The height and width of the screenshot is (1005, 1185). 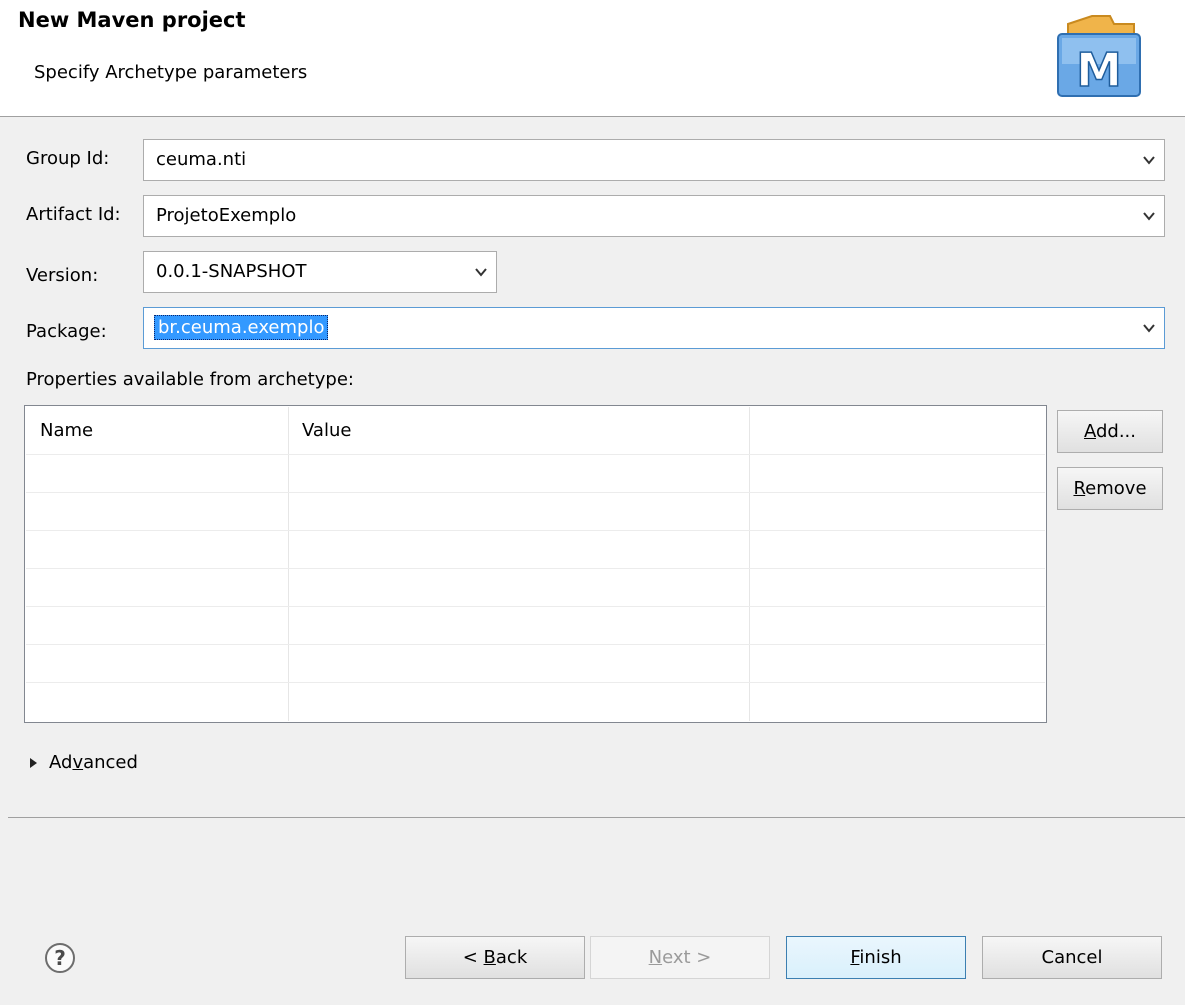 What do you see at coordinates (66, 430) in the screenshot?
I see `column-header-name: Name` at bounding box center [66, 430].